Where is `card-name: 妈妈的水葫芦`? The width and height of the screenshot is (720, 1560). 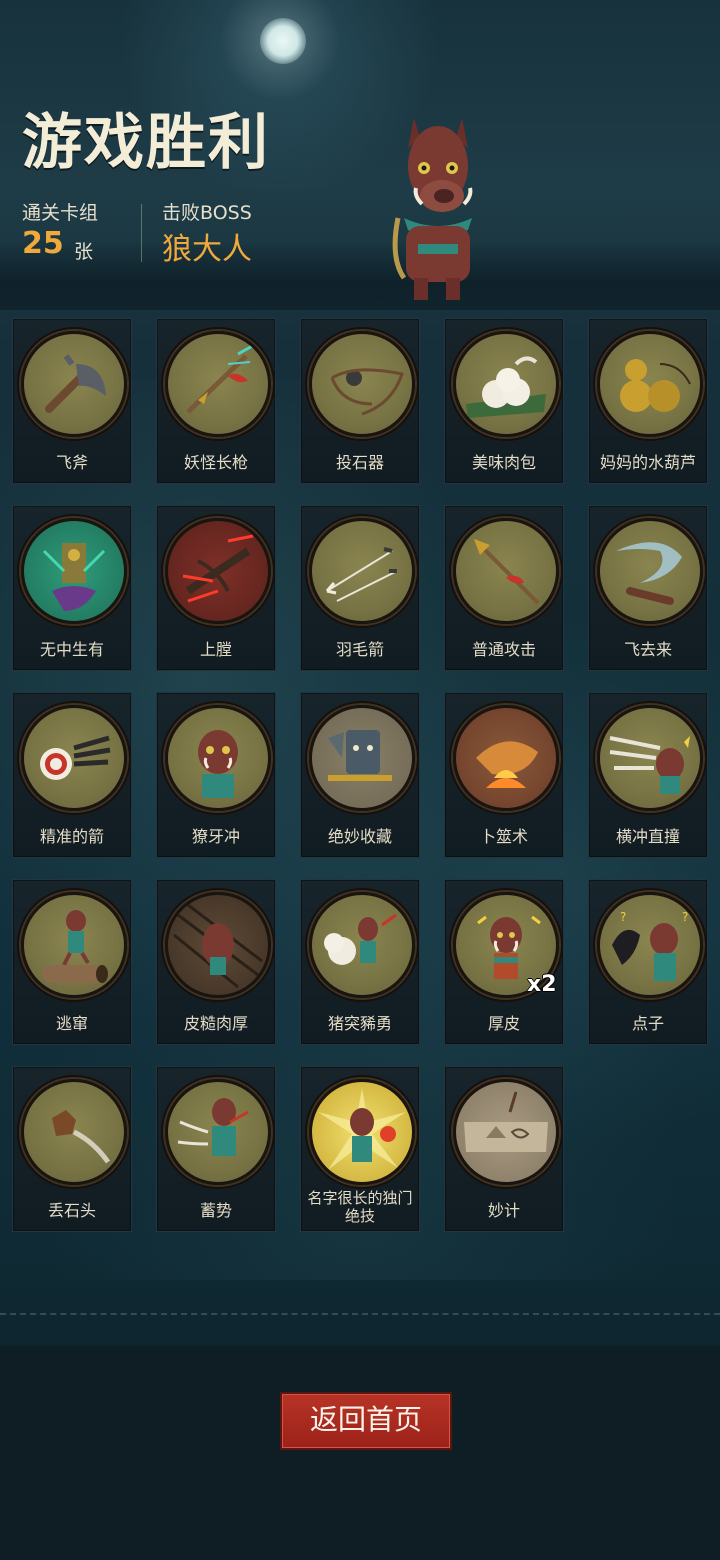 card-name: 妈妈的水葫芦 is located at coordinates (647, 462).